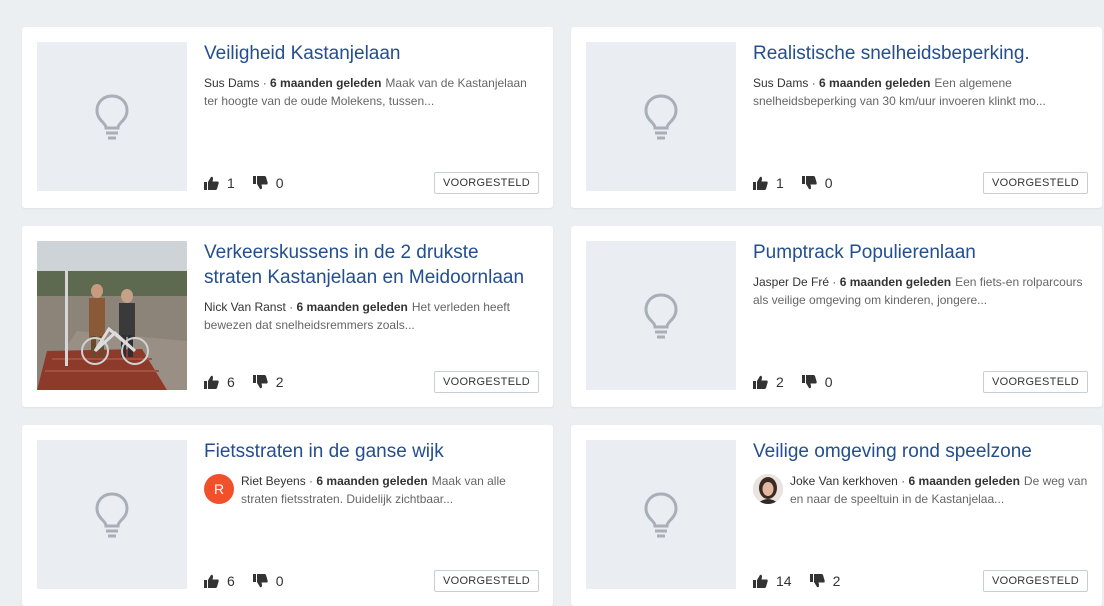  Describe the element at coordinates (371, 382) in the screenshot. I see `idea-footer: 6 2 VOORGESTELD` at that location.